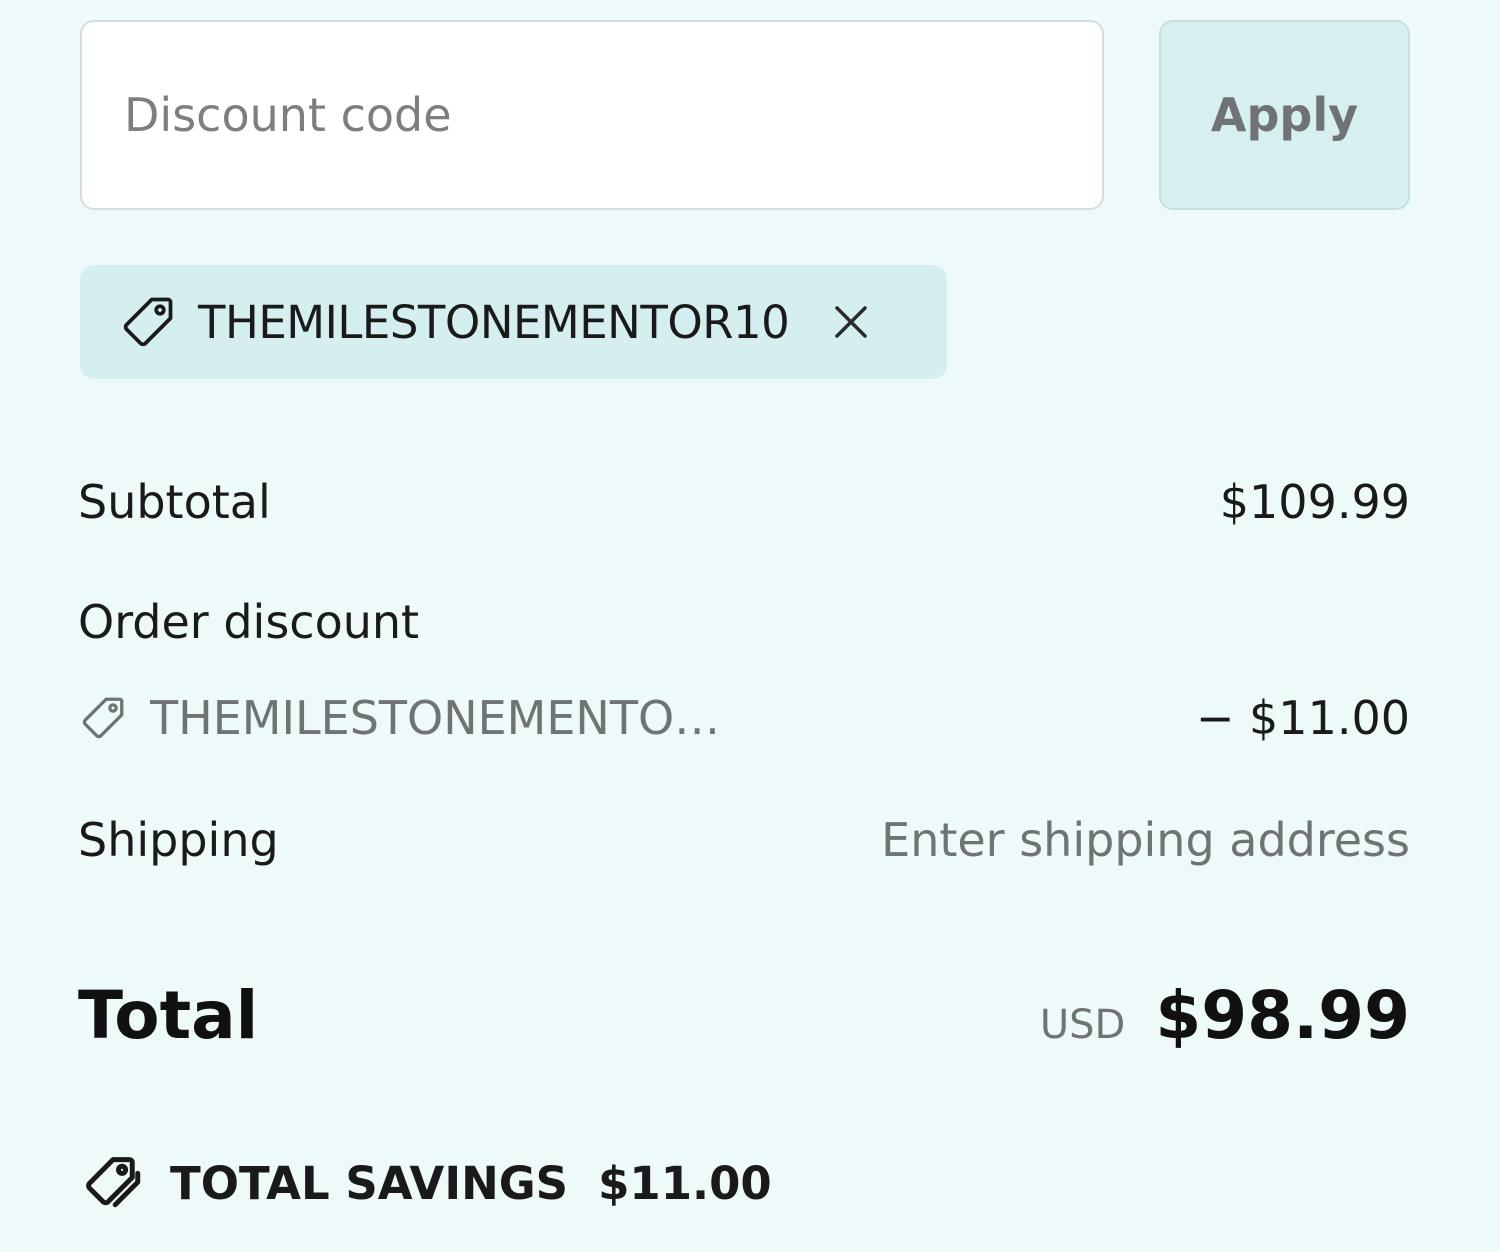  What do you see at coordinates (249, 622) in the screenshot?
I see `order-discount-label: Order discount` at bounding box center [249, 622].